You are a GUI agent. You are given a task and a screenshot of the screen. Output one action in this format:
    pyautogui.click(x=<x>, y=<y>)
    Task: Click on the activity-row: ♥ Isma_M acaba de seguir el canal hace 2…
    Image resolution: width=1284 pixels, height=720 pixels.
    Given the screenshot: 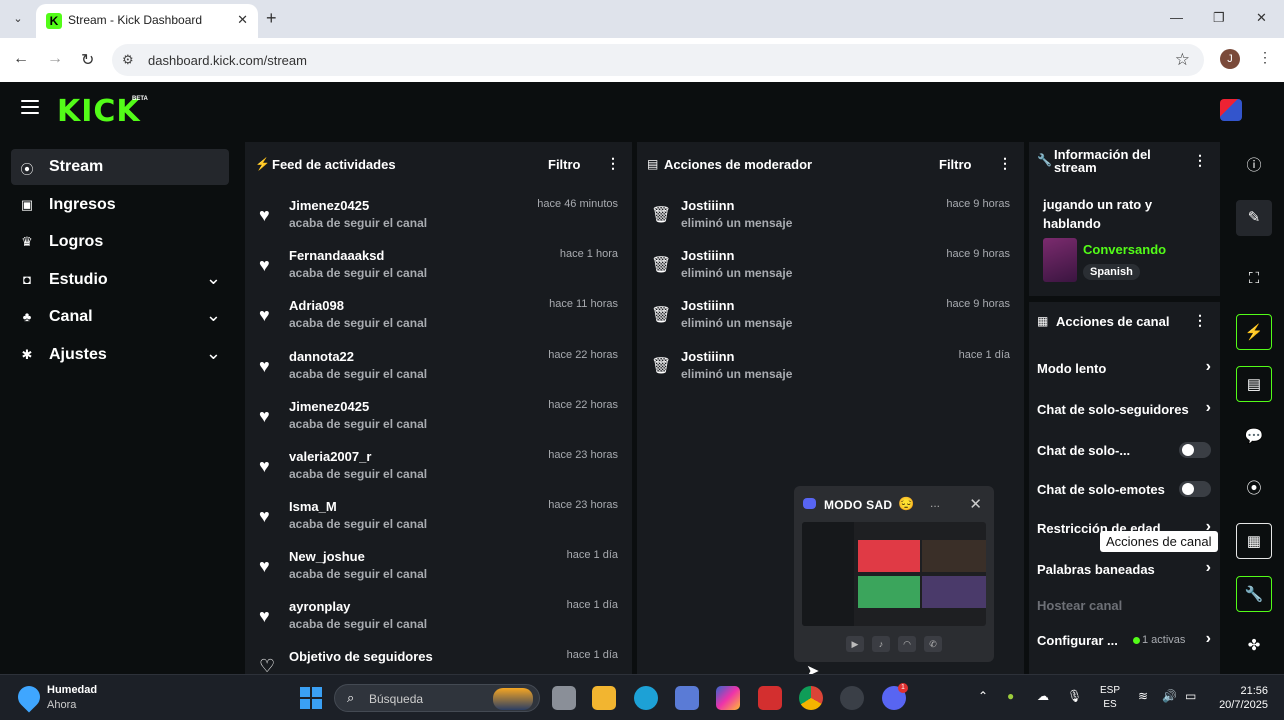 What is the action you would take?
    pyautogui.click(x=438, y=519)
    